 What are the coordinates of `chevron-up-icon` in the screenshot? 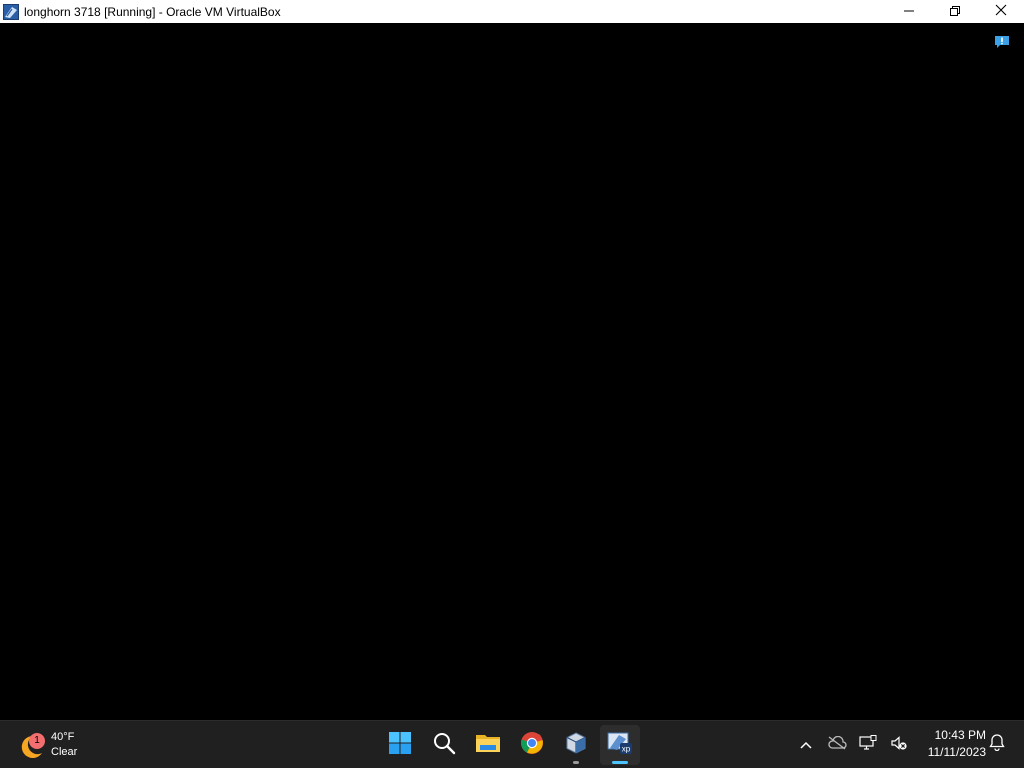 It's located at (806, 745).